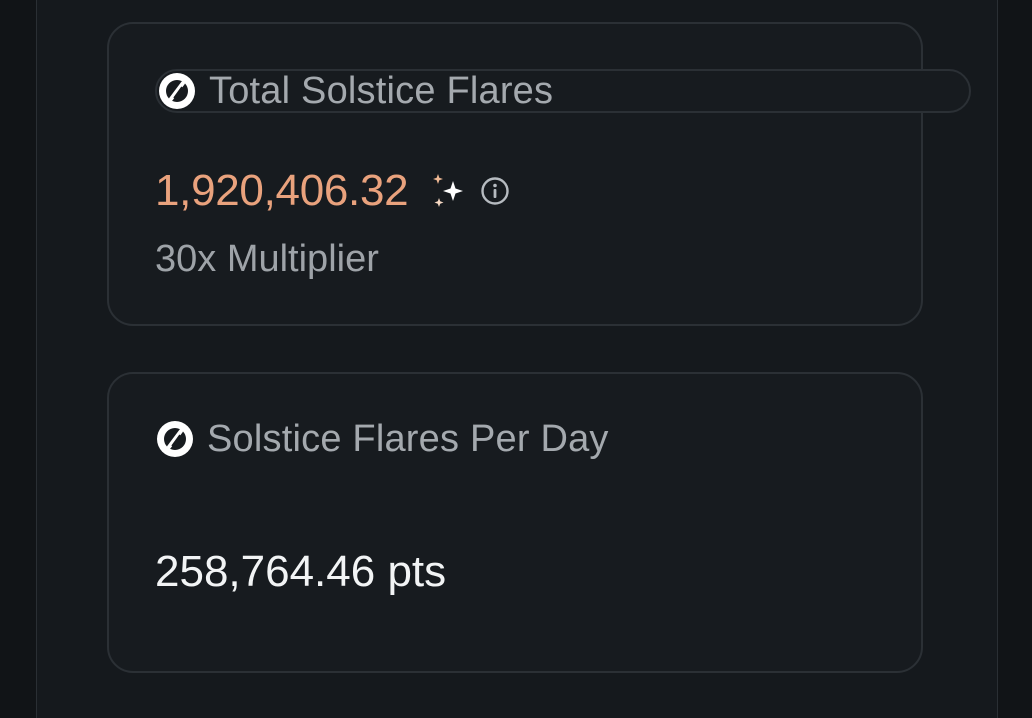 The image size is (1032, 718). Describe the element at coordinates (301, 571) in the screenshot. I see `flares-per-day-value: 258,764.46 pts` at that location.